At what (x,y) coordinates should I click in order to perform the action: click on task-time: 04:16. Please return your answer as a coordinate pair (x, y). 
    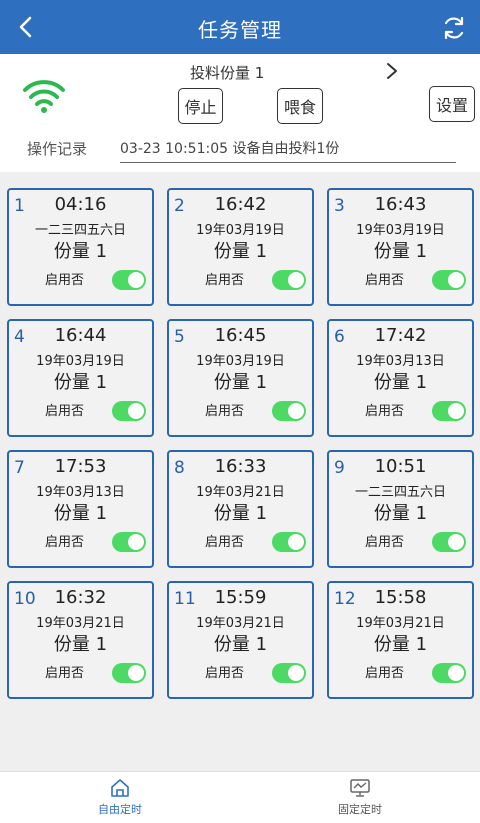
    Looking at the image, I should click on (80, 204).